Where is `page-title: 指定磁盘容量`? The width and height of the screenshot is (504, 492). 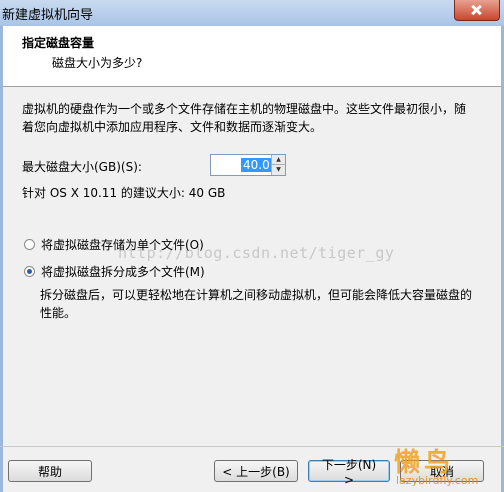 page-title: 指定磁盘容量 is located at coordinates (58, 43).